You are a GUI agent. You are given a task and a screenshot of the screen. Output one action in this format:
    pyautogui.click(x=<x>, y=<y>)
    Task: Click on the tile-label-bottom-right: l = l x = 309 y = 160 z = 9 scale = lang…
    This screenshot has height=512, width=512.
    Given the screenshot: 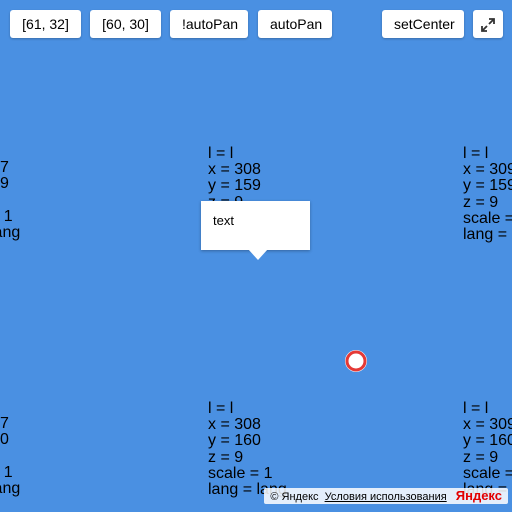 What is the action you would take?
    pyautogui.click(x=487, y=449)
    